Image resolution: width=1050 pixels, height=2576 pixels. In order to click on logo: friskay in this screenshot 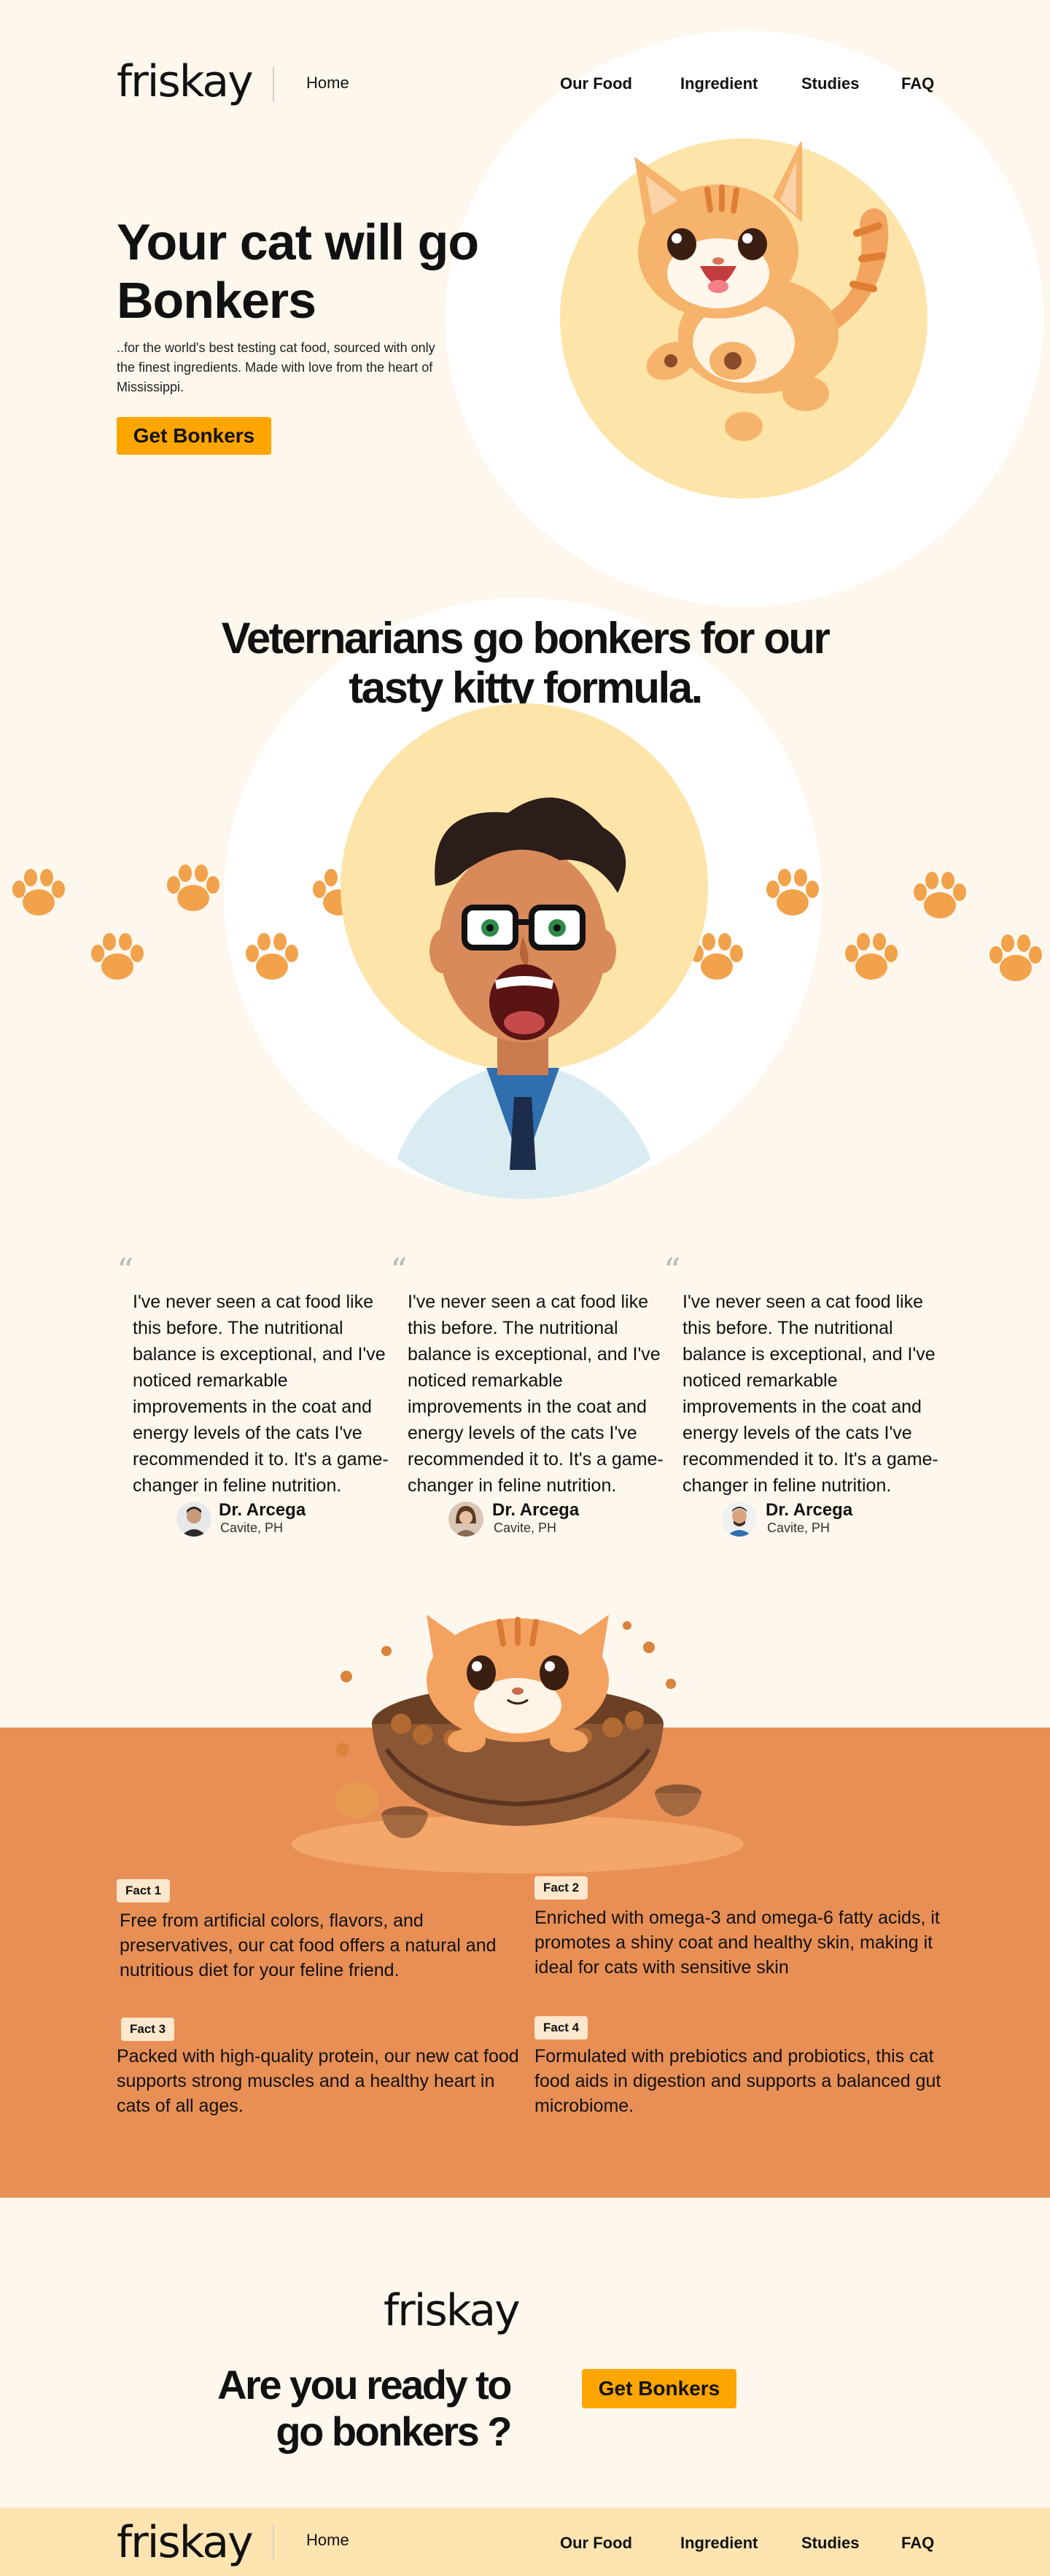, I will do `click(185, 82)`.